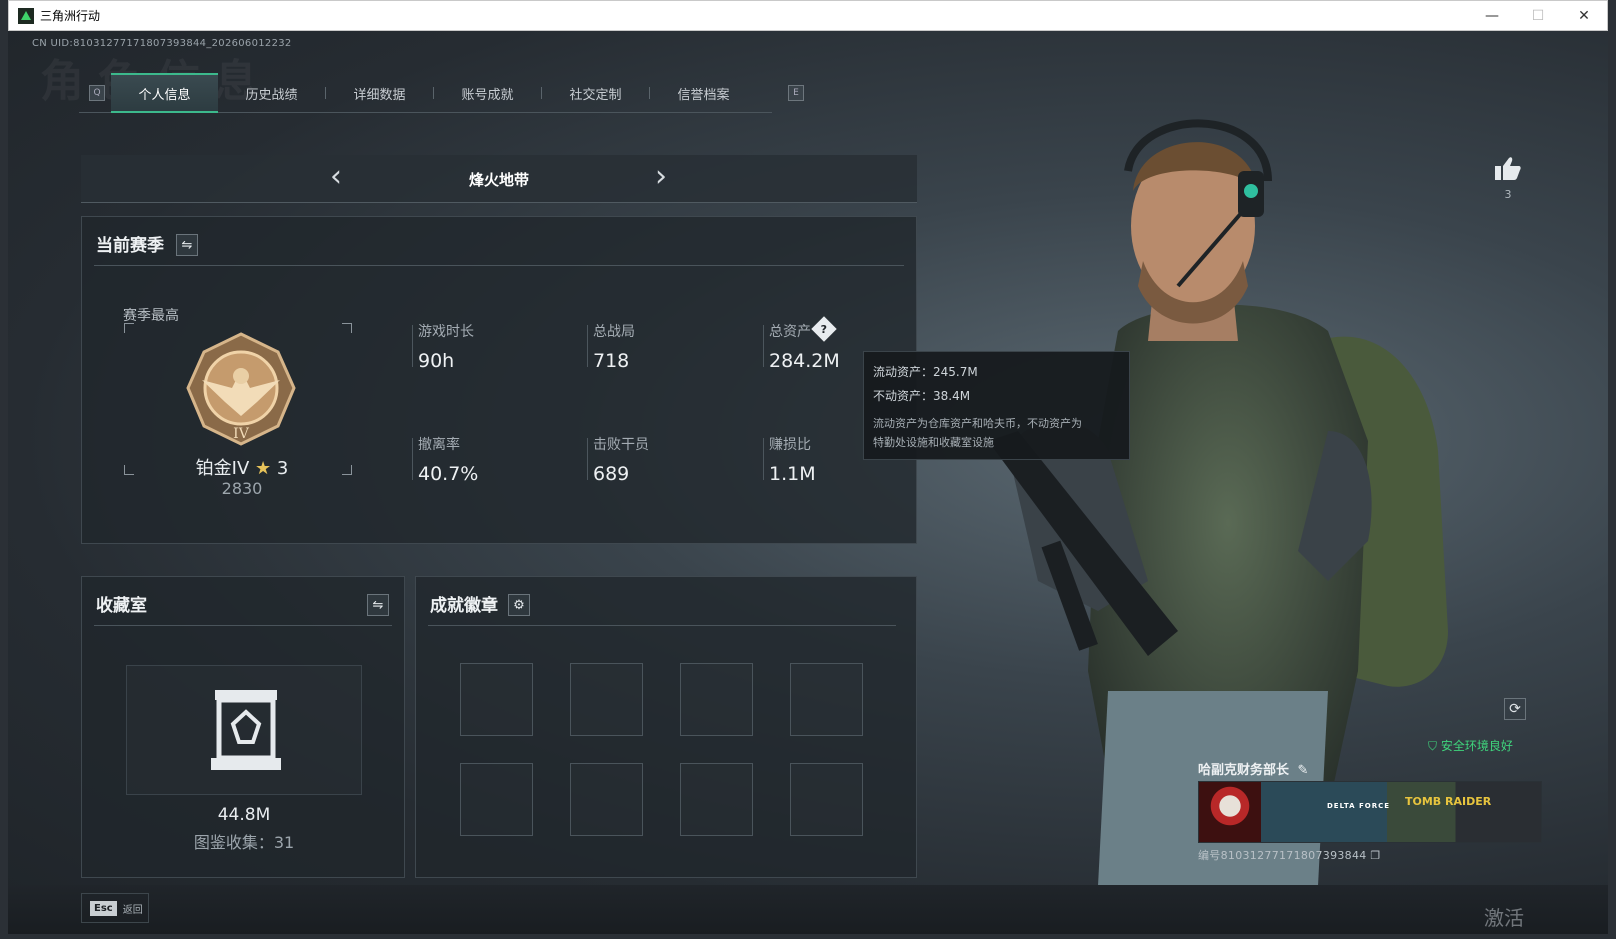 This screenshot has height=939, width=1616. Describe the element at coordinates (132, 910) in the screenshot. I see `back-label: 返回` at that location.